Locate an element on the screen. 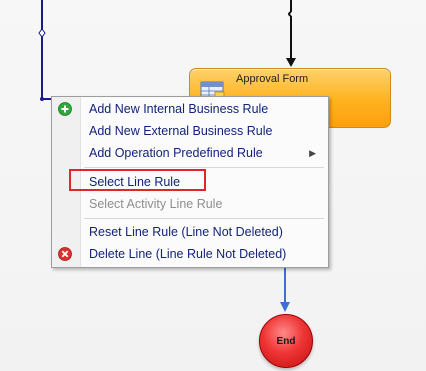 The width and height of the screenshot is (426, 371). menu-item-label: Delete Line (Line Rule Not Deleted) is located at coordinates (188, 254).